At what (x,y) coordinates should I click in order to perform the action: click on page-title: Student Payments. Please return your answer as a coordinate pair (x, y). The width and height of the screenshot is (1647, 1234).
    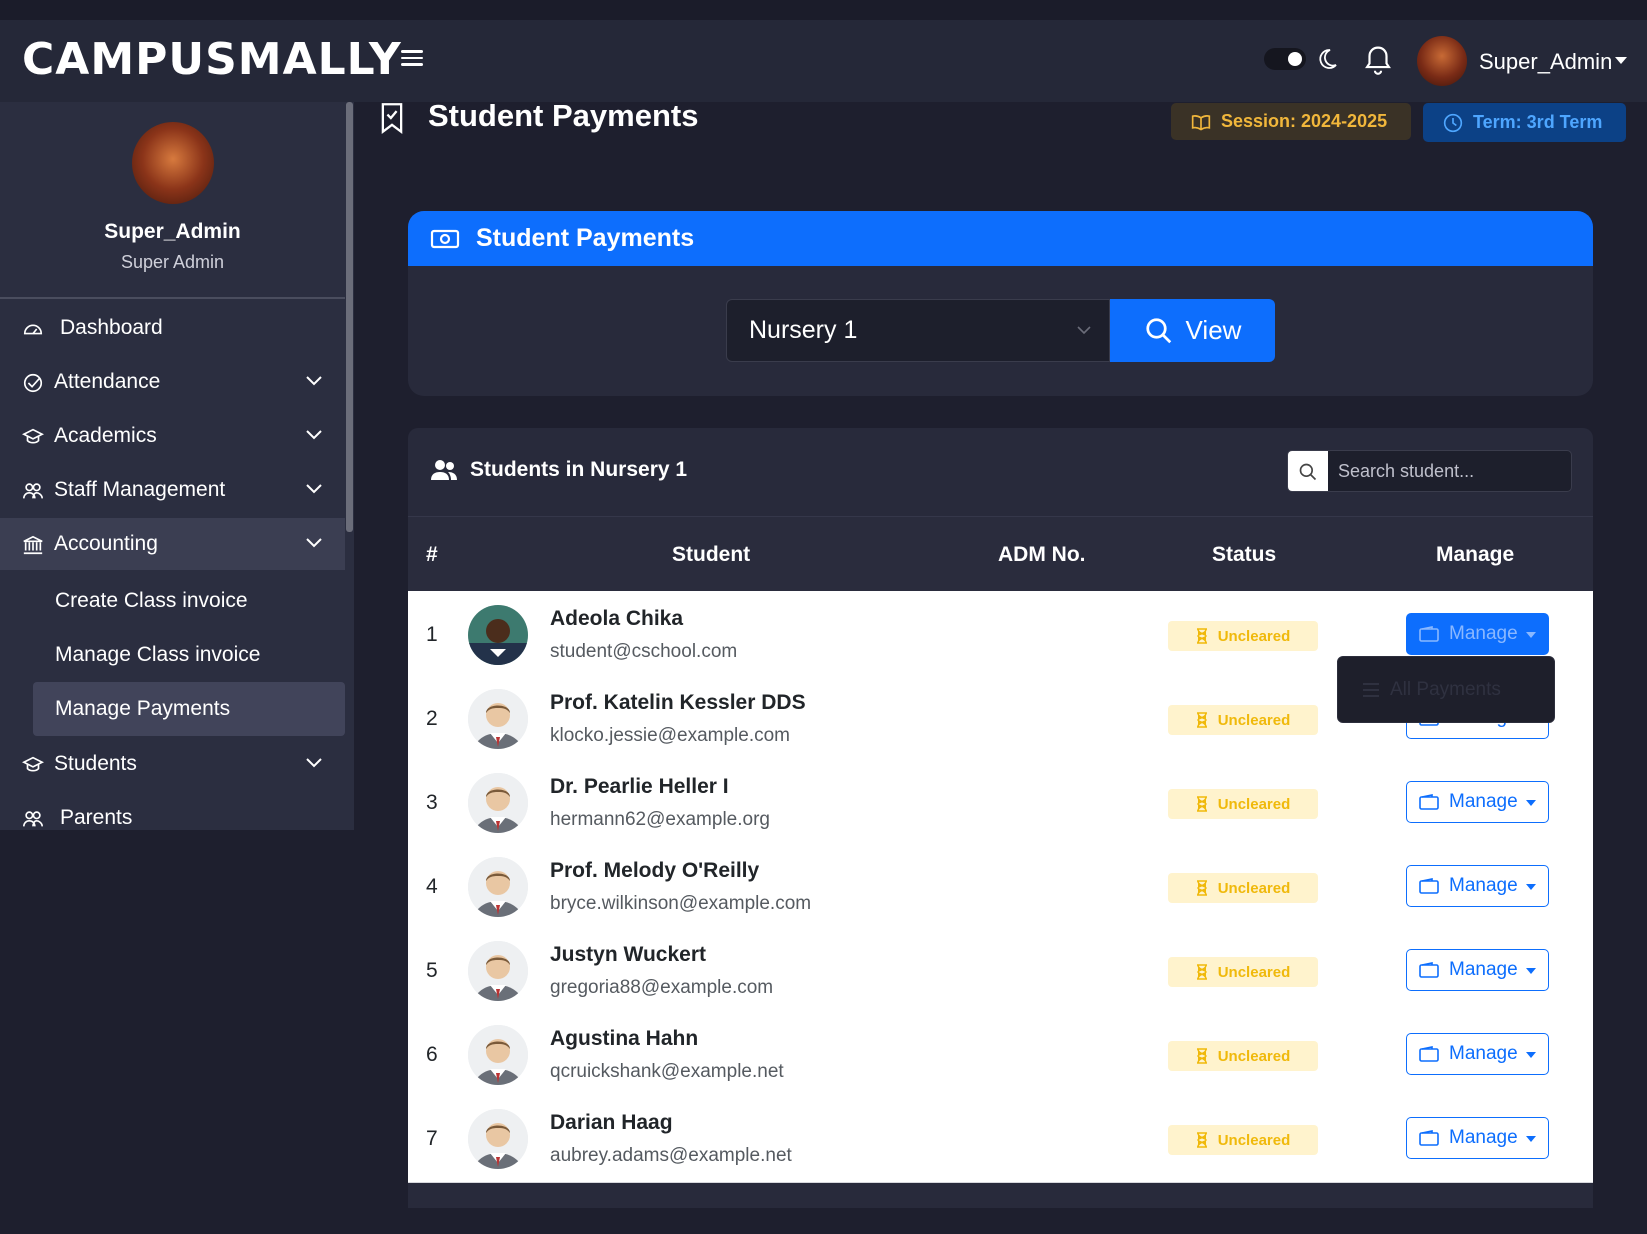
    Looking at the image, I should click on (563, 115).